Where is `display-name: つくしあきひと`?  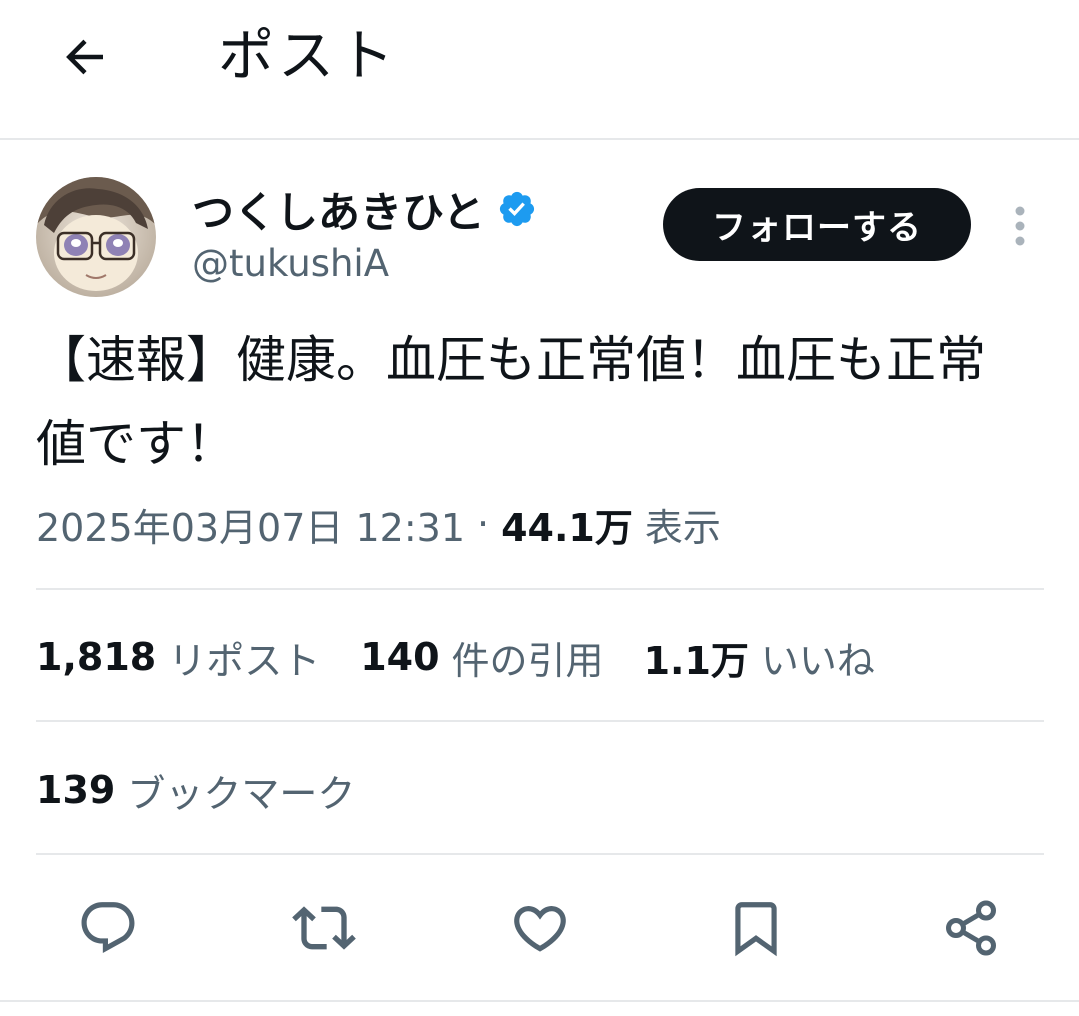 display-name: つくしあきひと is located at coordinates (338, 209).